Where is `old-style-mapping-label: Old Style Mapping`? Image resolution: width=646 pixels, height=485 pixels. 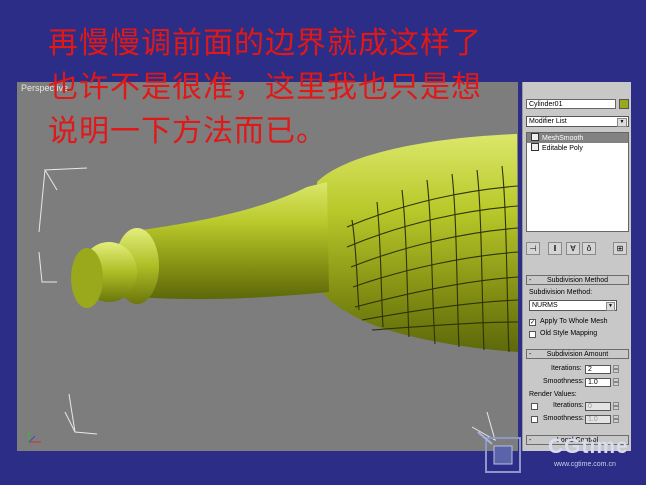 old-style-mapping-label: Old Style Mapping is located at coordinates (569, 333).